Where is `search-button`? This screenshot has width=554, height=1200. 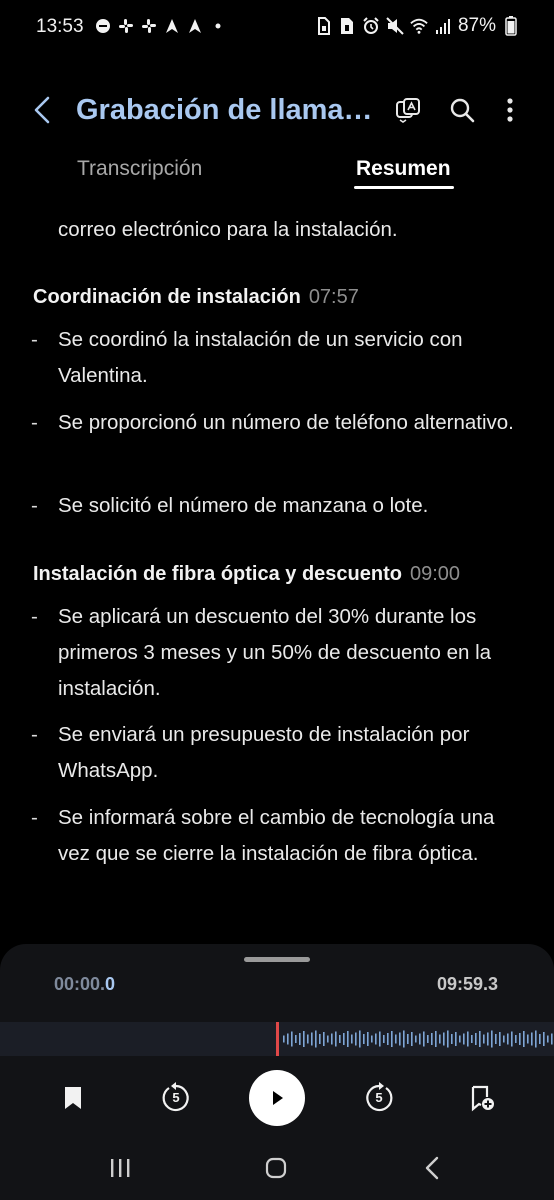
search-button is located at coordinates (462, 110).